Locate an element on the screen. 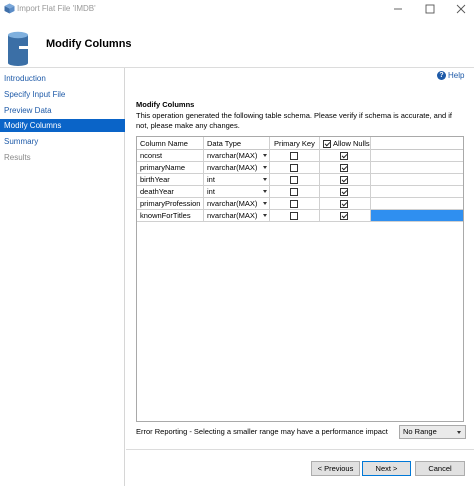  table-row: birthYear int is located at coordinates (300, 180).